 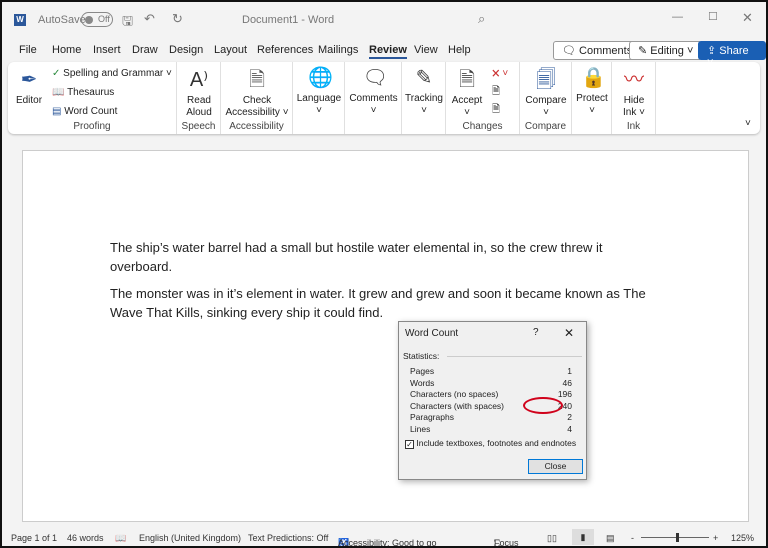 What do you see at coordinates (319, 89) in the screenshot?
I see `language-button: 🌐 Language ˅` at bounding box center [319, 89].